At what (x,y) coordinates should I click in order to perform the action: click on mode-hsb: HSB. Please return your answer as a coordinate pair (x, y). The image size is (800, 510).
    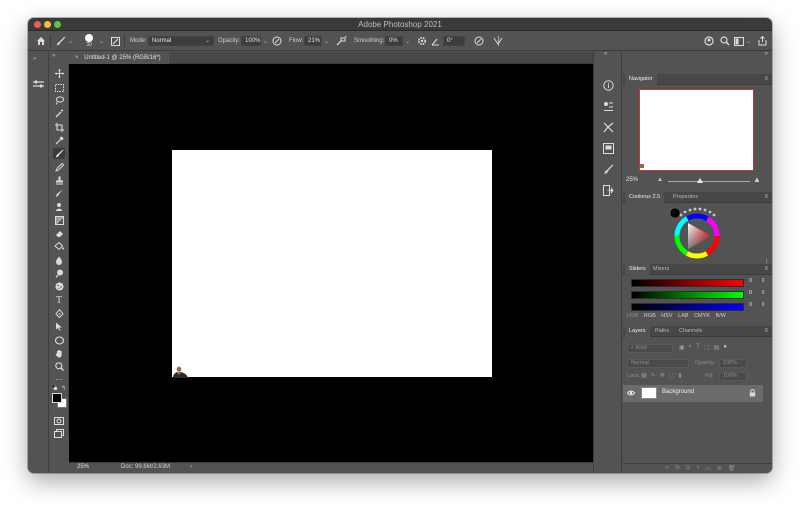
    Looking at the image, I should click on (632, 316).